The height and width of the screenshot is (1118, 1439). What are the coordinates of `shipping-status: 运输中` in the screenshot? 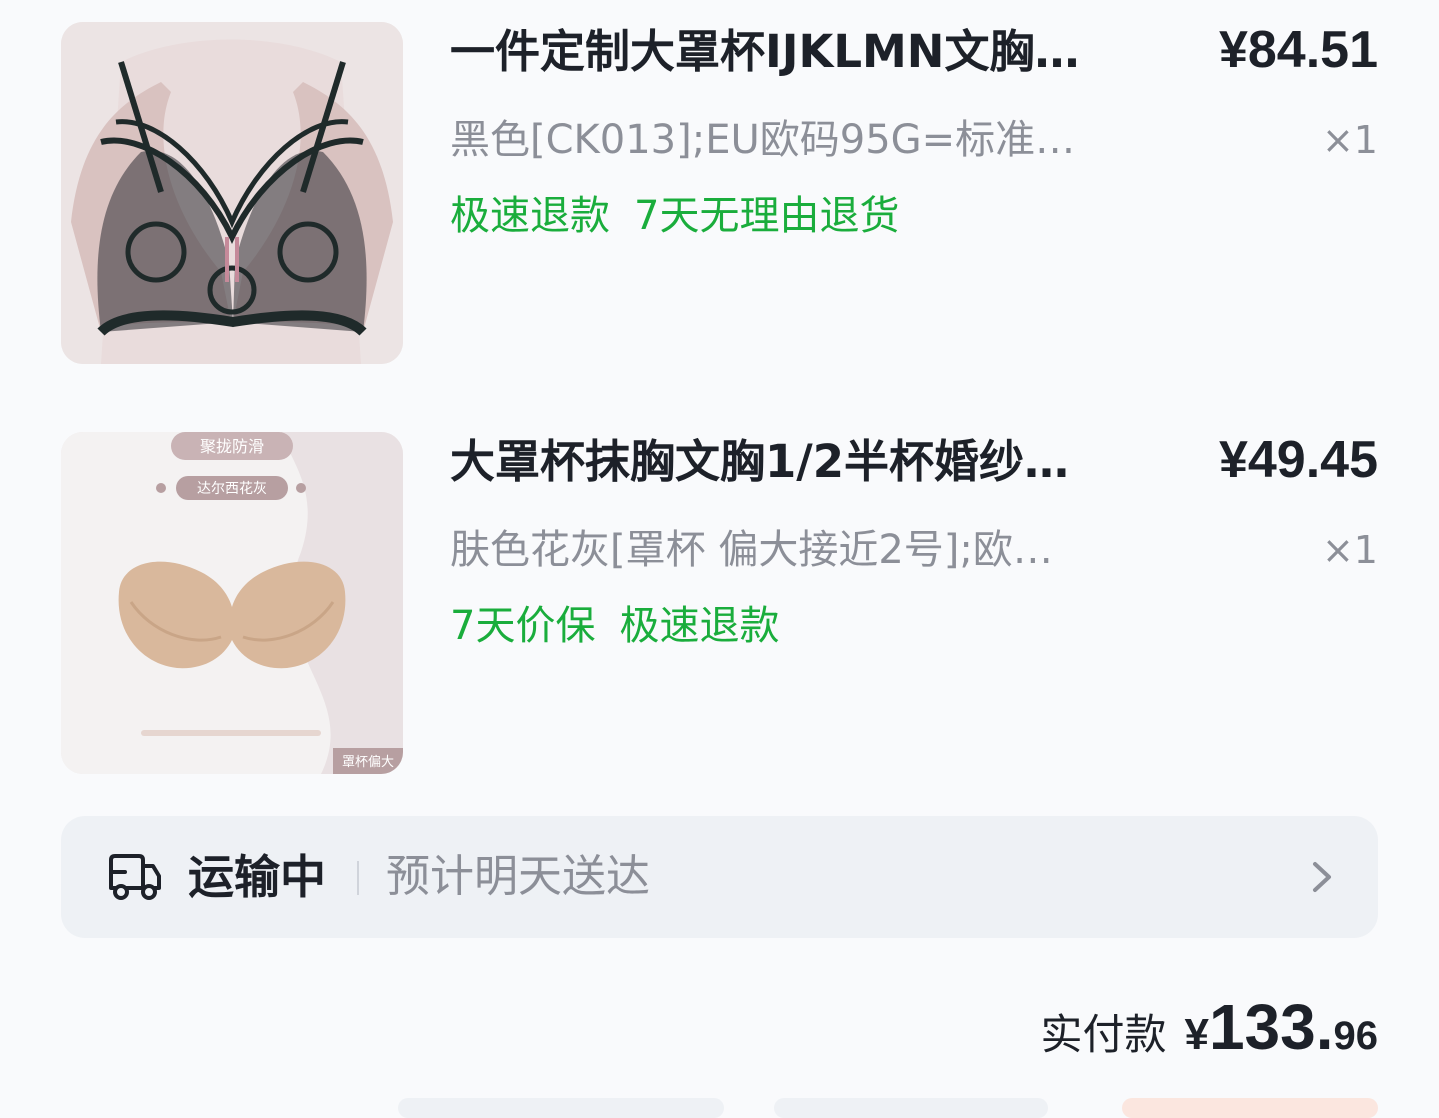 It's located at (257, 877).